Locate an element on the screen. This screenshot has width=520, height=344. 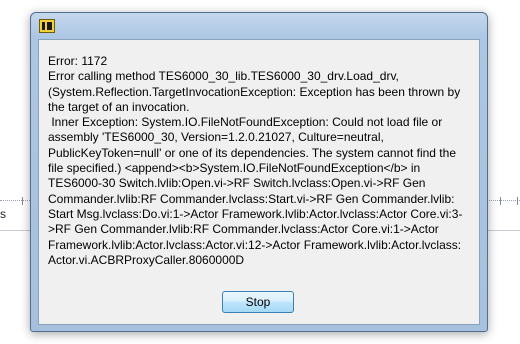
labview-glyph is located at coordinates (47, 26).